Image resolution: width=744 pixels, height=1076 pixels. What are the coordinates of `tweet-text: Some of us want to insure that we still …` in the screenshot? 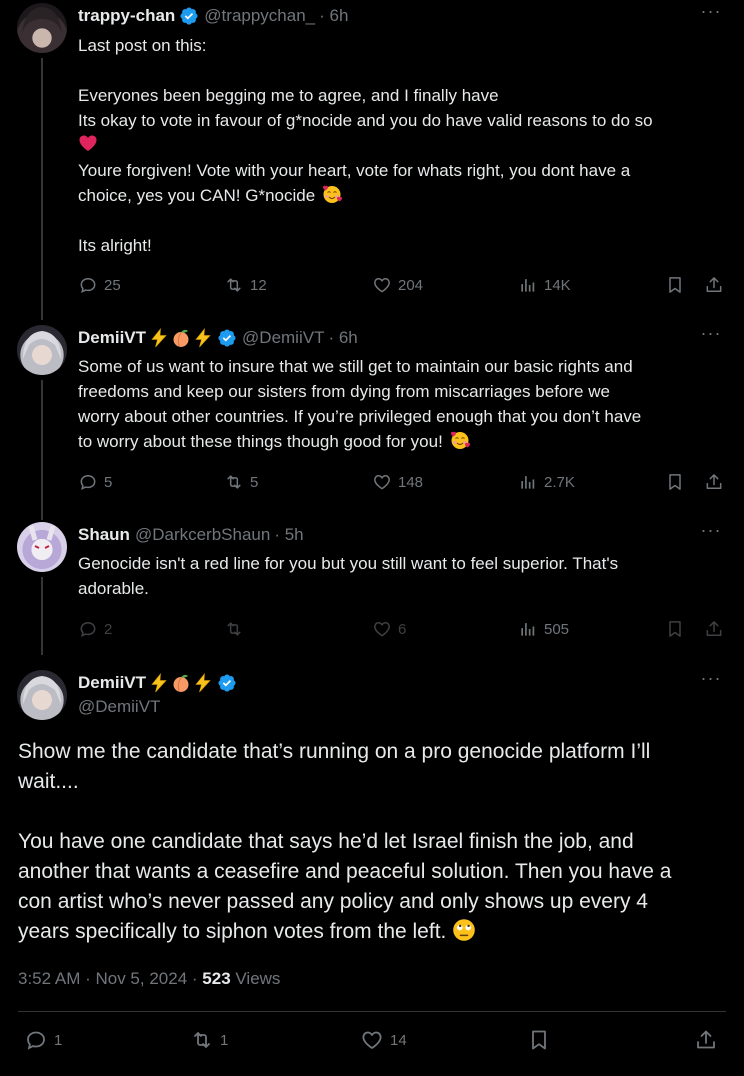 It's located at (403, 404).